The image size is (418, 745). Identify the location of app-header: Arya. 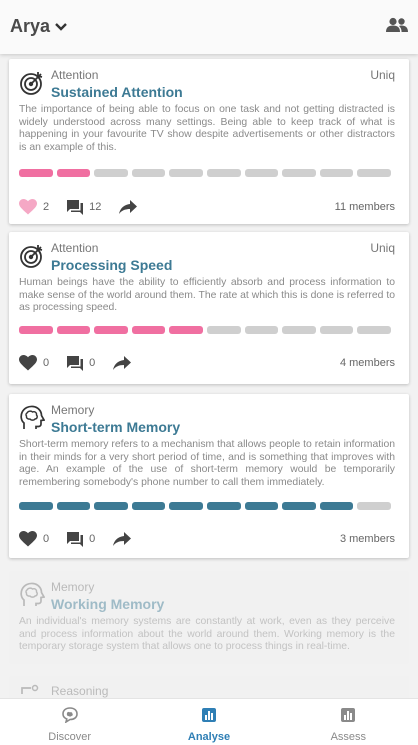
(209, 27).